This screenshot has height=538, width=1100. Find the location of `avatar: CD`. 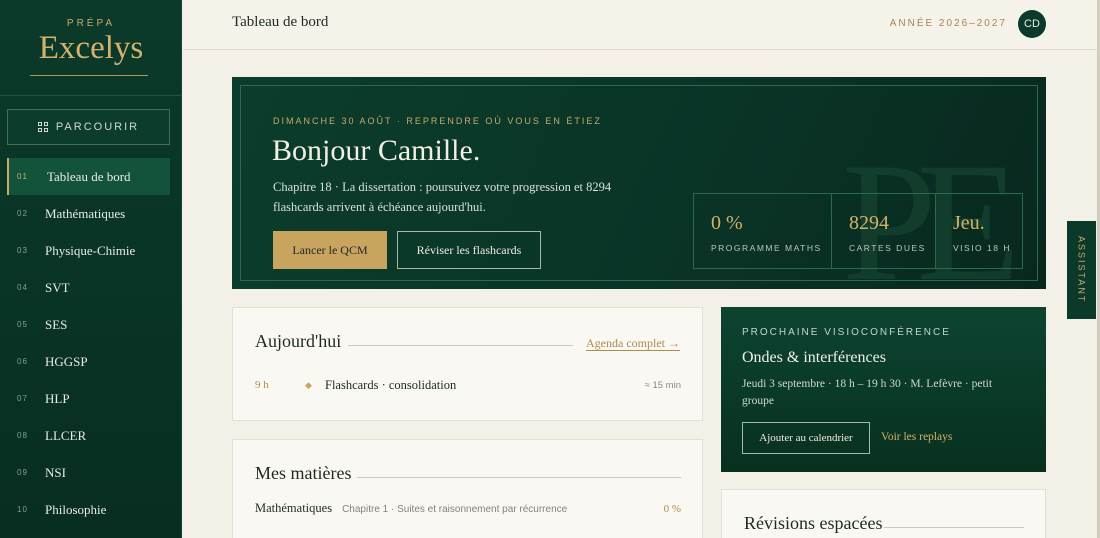

avatar: CD is located at coordinates (1032, 24).